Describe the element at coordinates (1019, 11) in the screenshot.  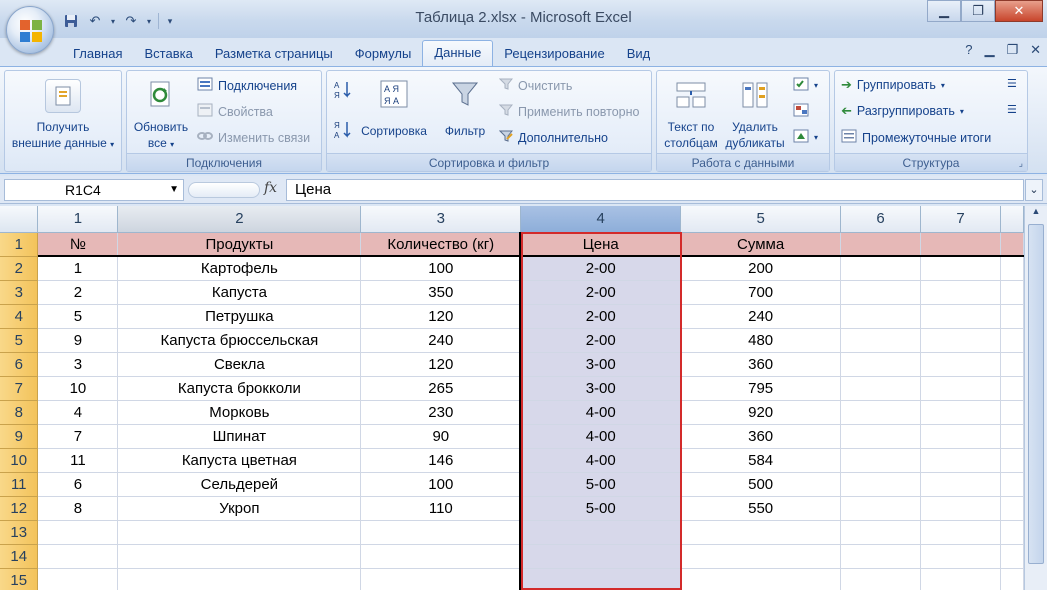
I see `close-button: ✕` at that location.